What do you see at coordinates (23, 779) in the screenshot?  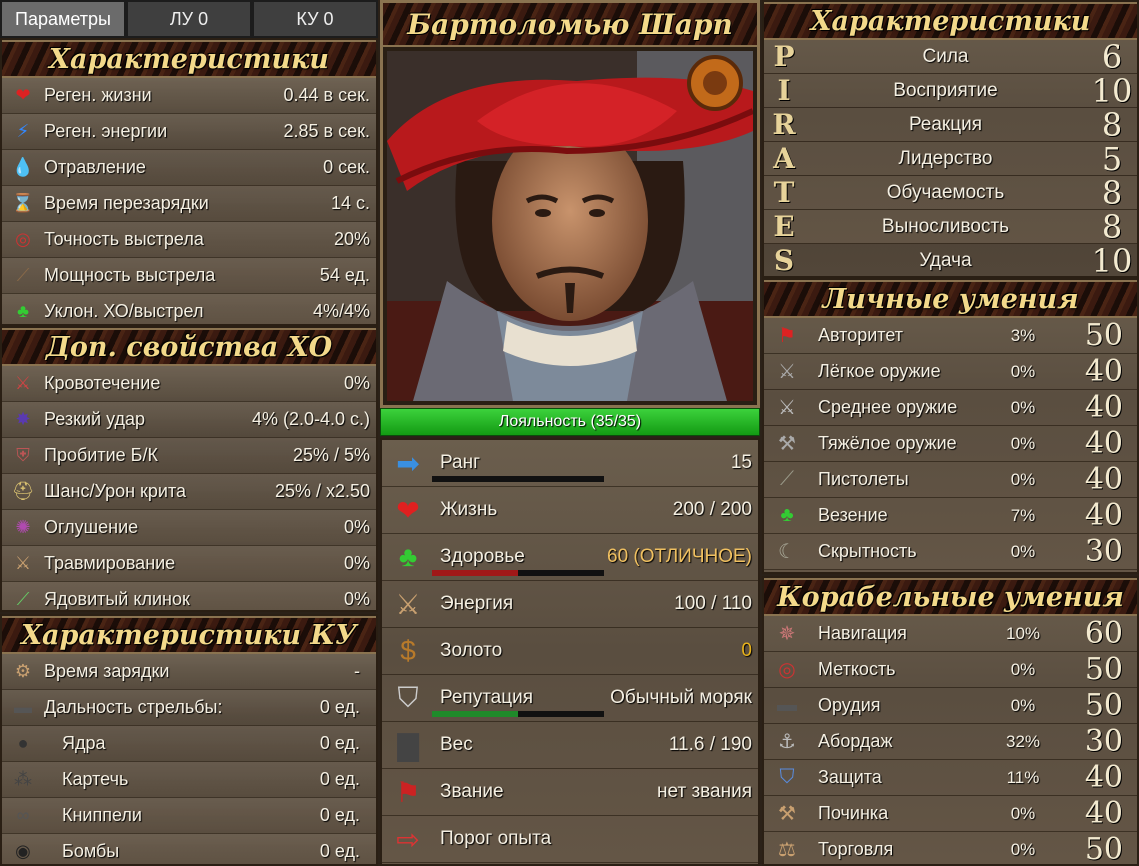 I see `grapeshot-icon: ⁂` at bounding box center [23, 779].